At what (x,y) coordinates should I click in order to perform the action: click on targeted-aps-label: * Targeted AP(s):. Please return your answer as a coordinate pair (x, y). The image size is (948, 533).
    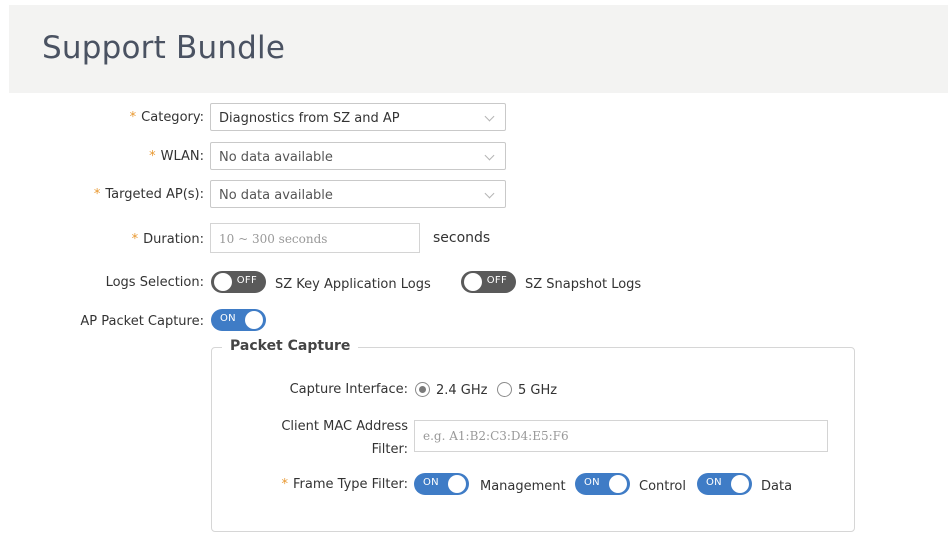
    Looking at the image, I should click on (148, 194).